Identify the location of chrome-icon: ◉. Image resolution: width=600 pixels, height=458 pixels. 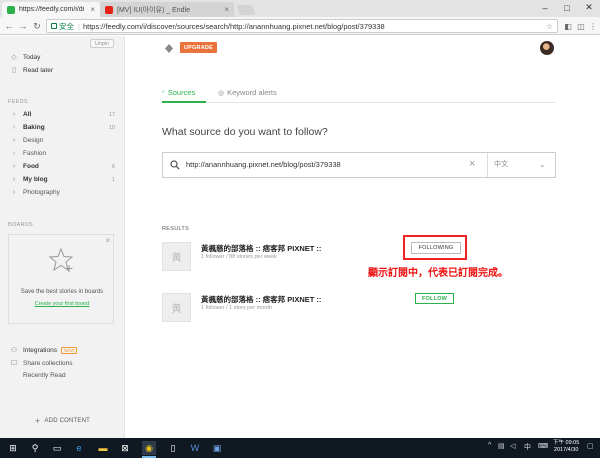
(149, 449).